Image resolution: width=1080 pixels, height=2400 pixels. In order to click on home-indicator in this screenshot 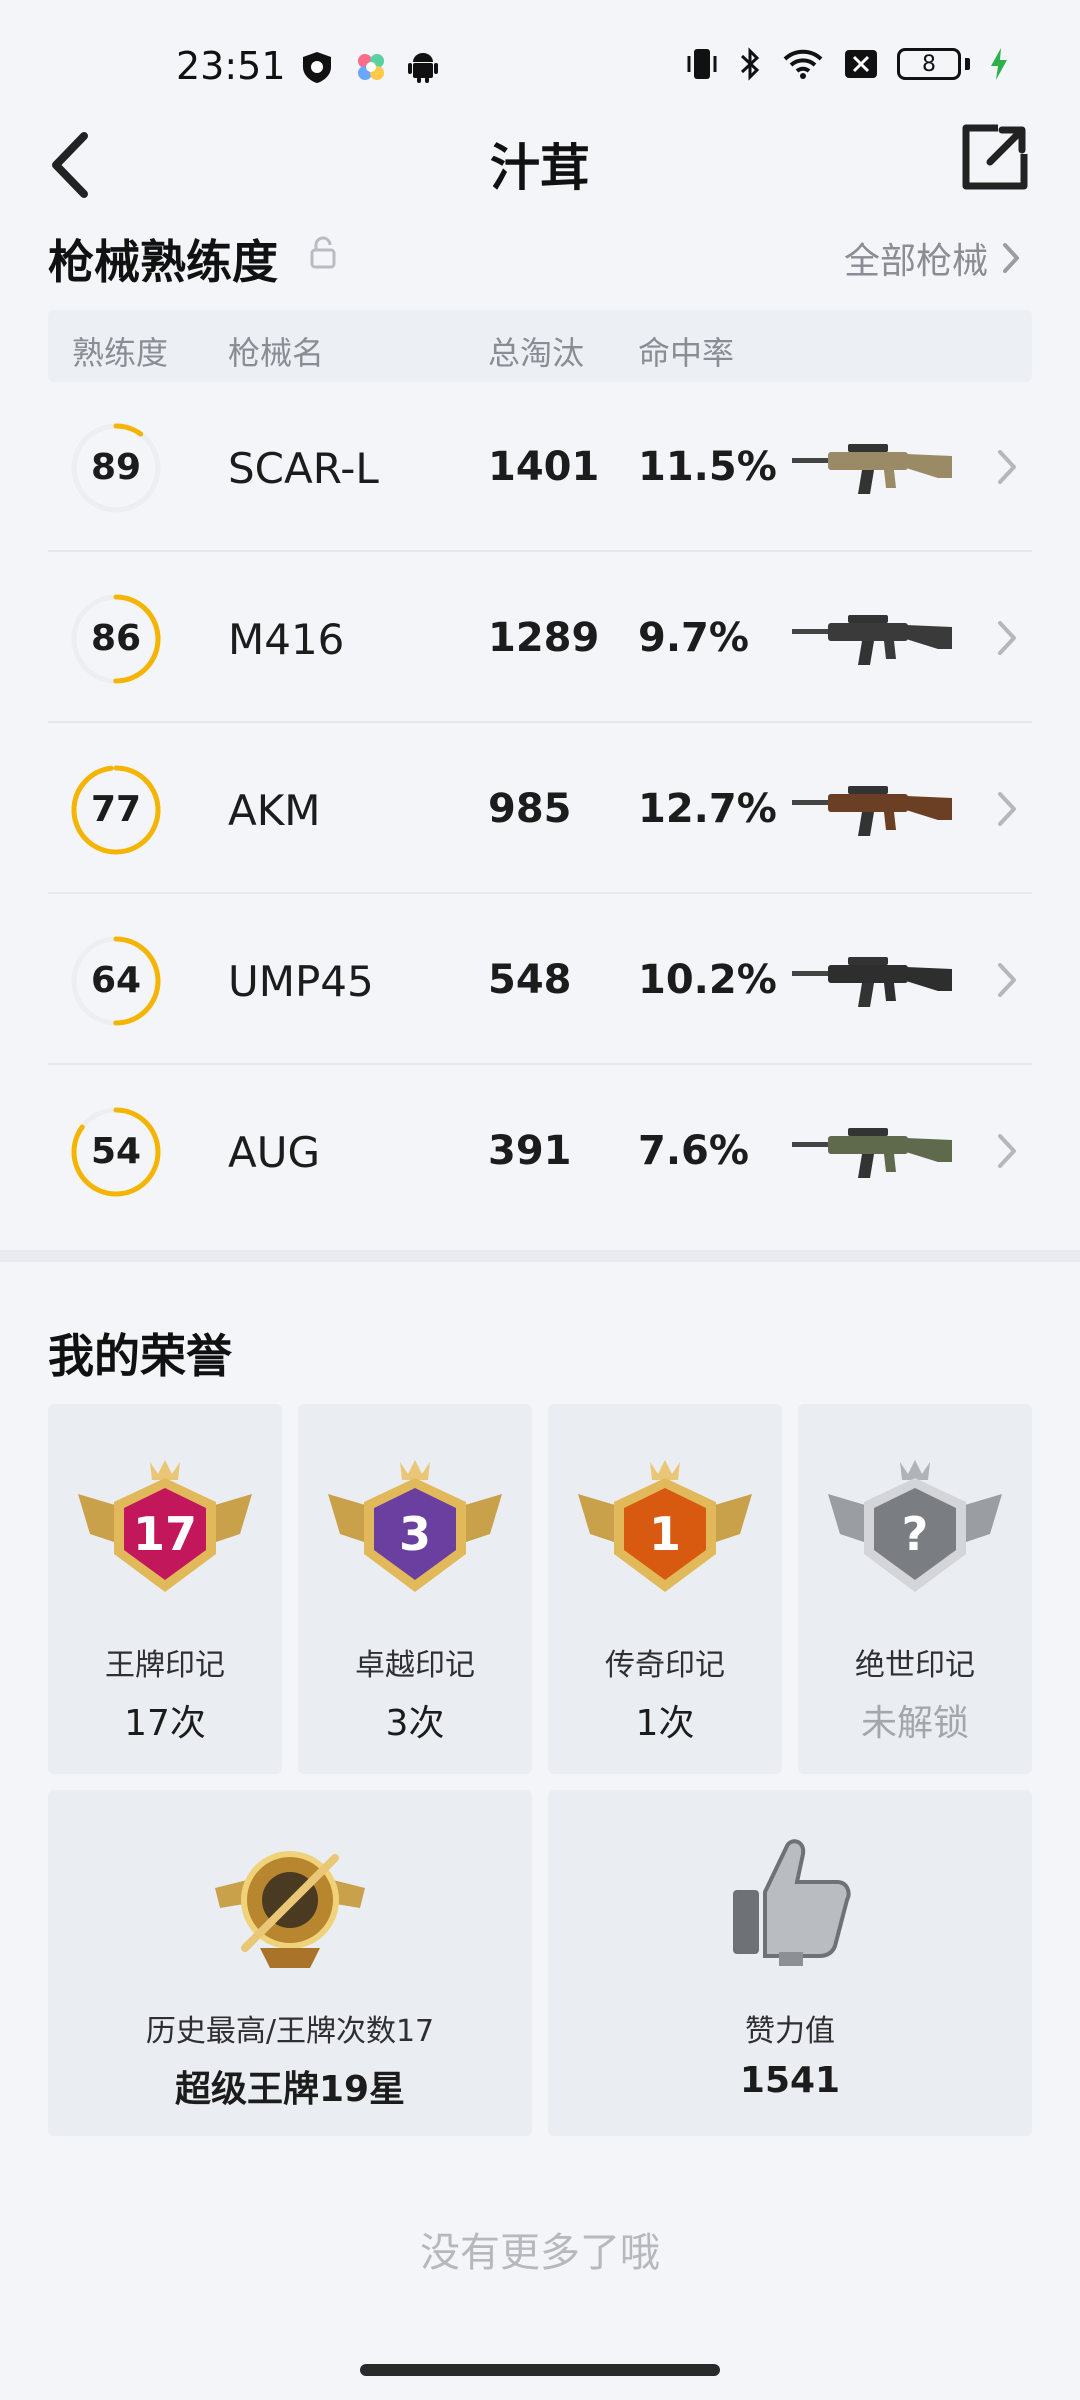, I will do `click(540, 2370)`.